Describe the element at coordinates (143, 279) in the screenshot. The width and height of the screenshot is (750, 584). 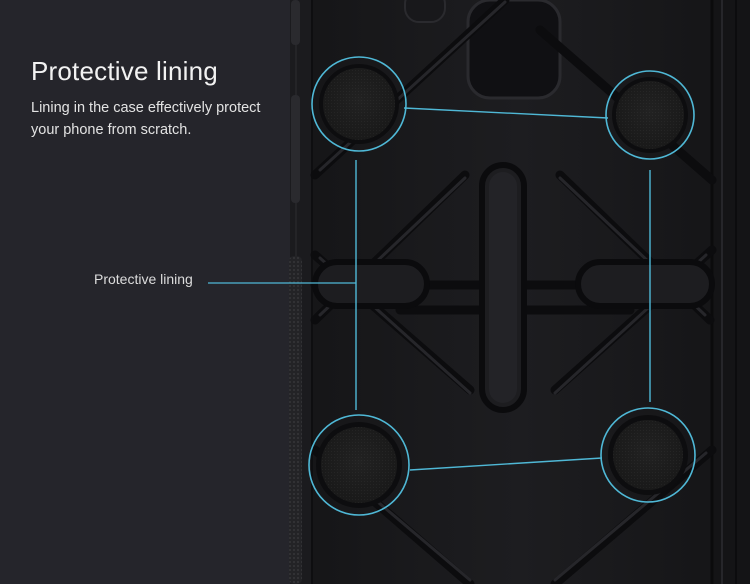
I see `callout-label: Protective lining` at that location.